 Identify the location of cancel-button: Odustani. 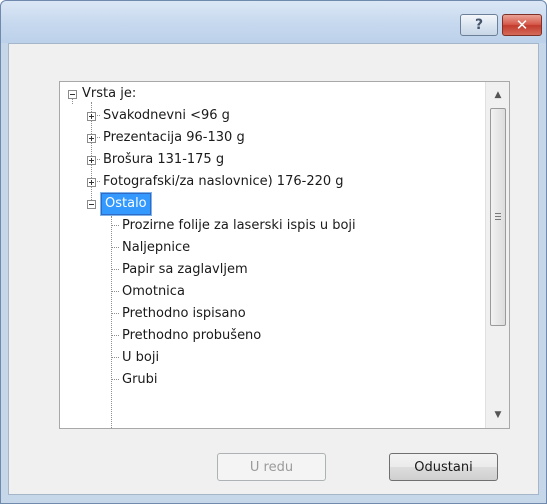
(443, 467).